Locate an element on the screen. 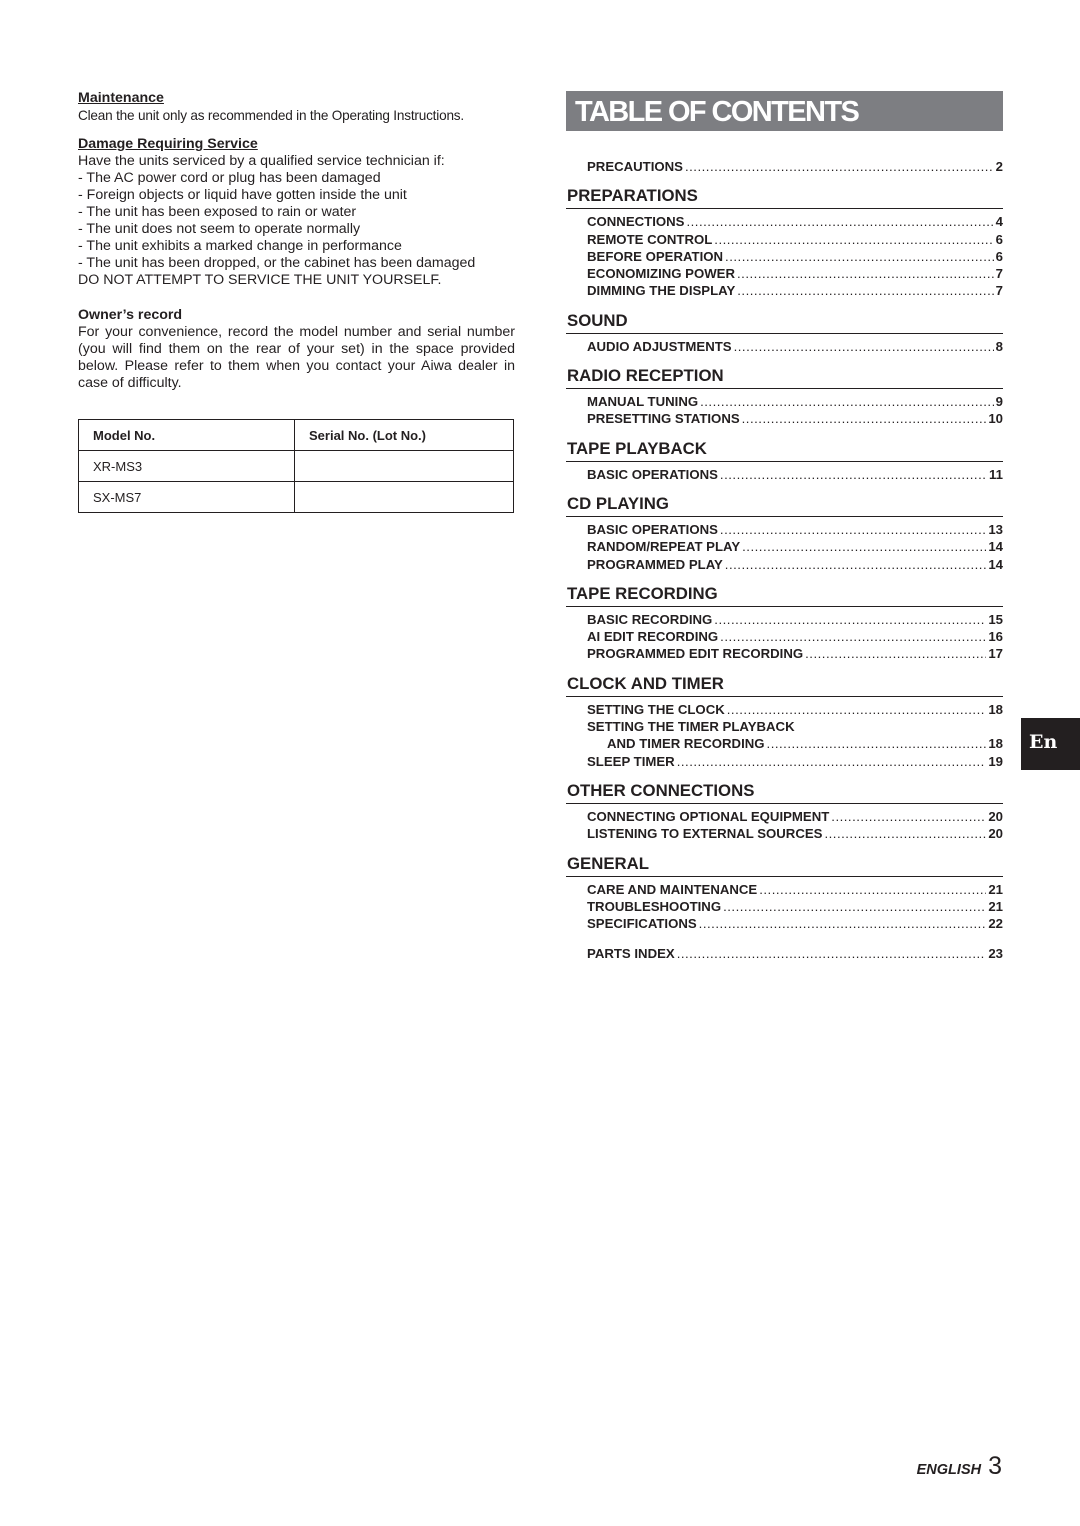 The height and width of the screenshot is (1526, 1080). toc-section-title: TAPE RECORDING is located at coordinates (784, 595).